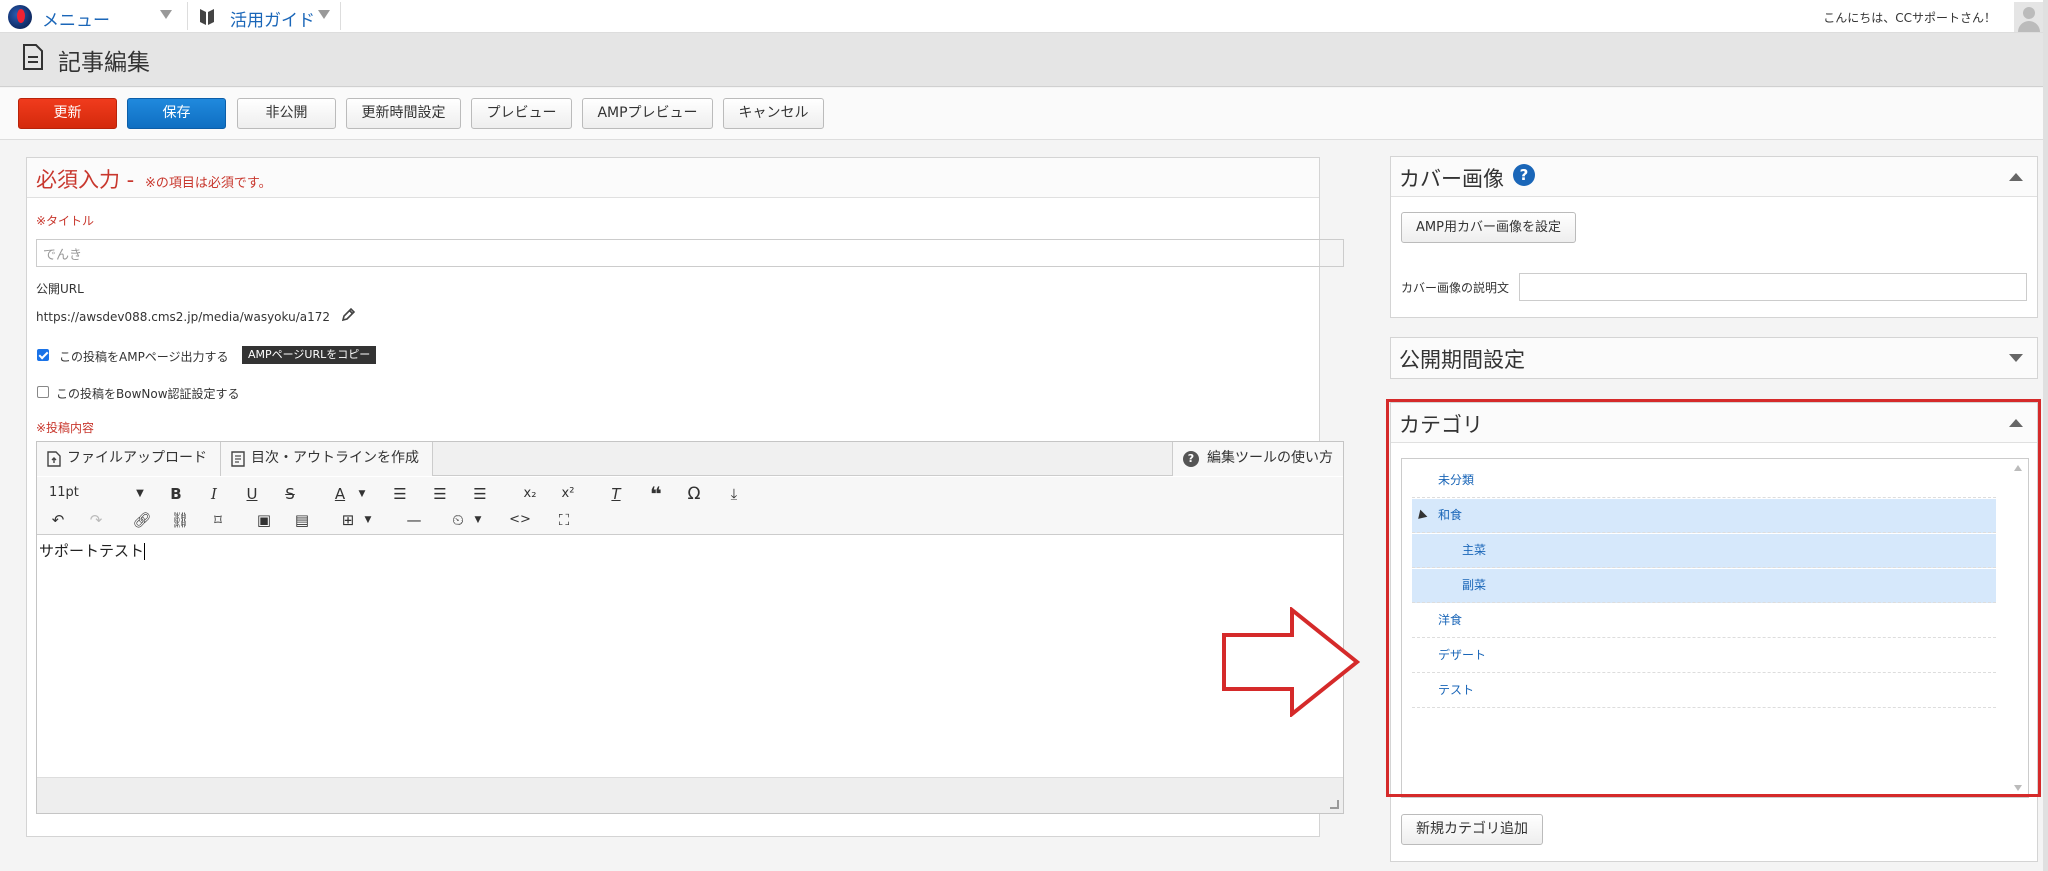 Image resolution: width=2048 pixels, height=871 pixels. Describe the element at coordinates (400, 494) in the screenshot. I see `align-left-icon: ☰` at that location.